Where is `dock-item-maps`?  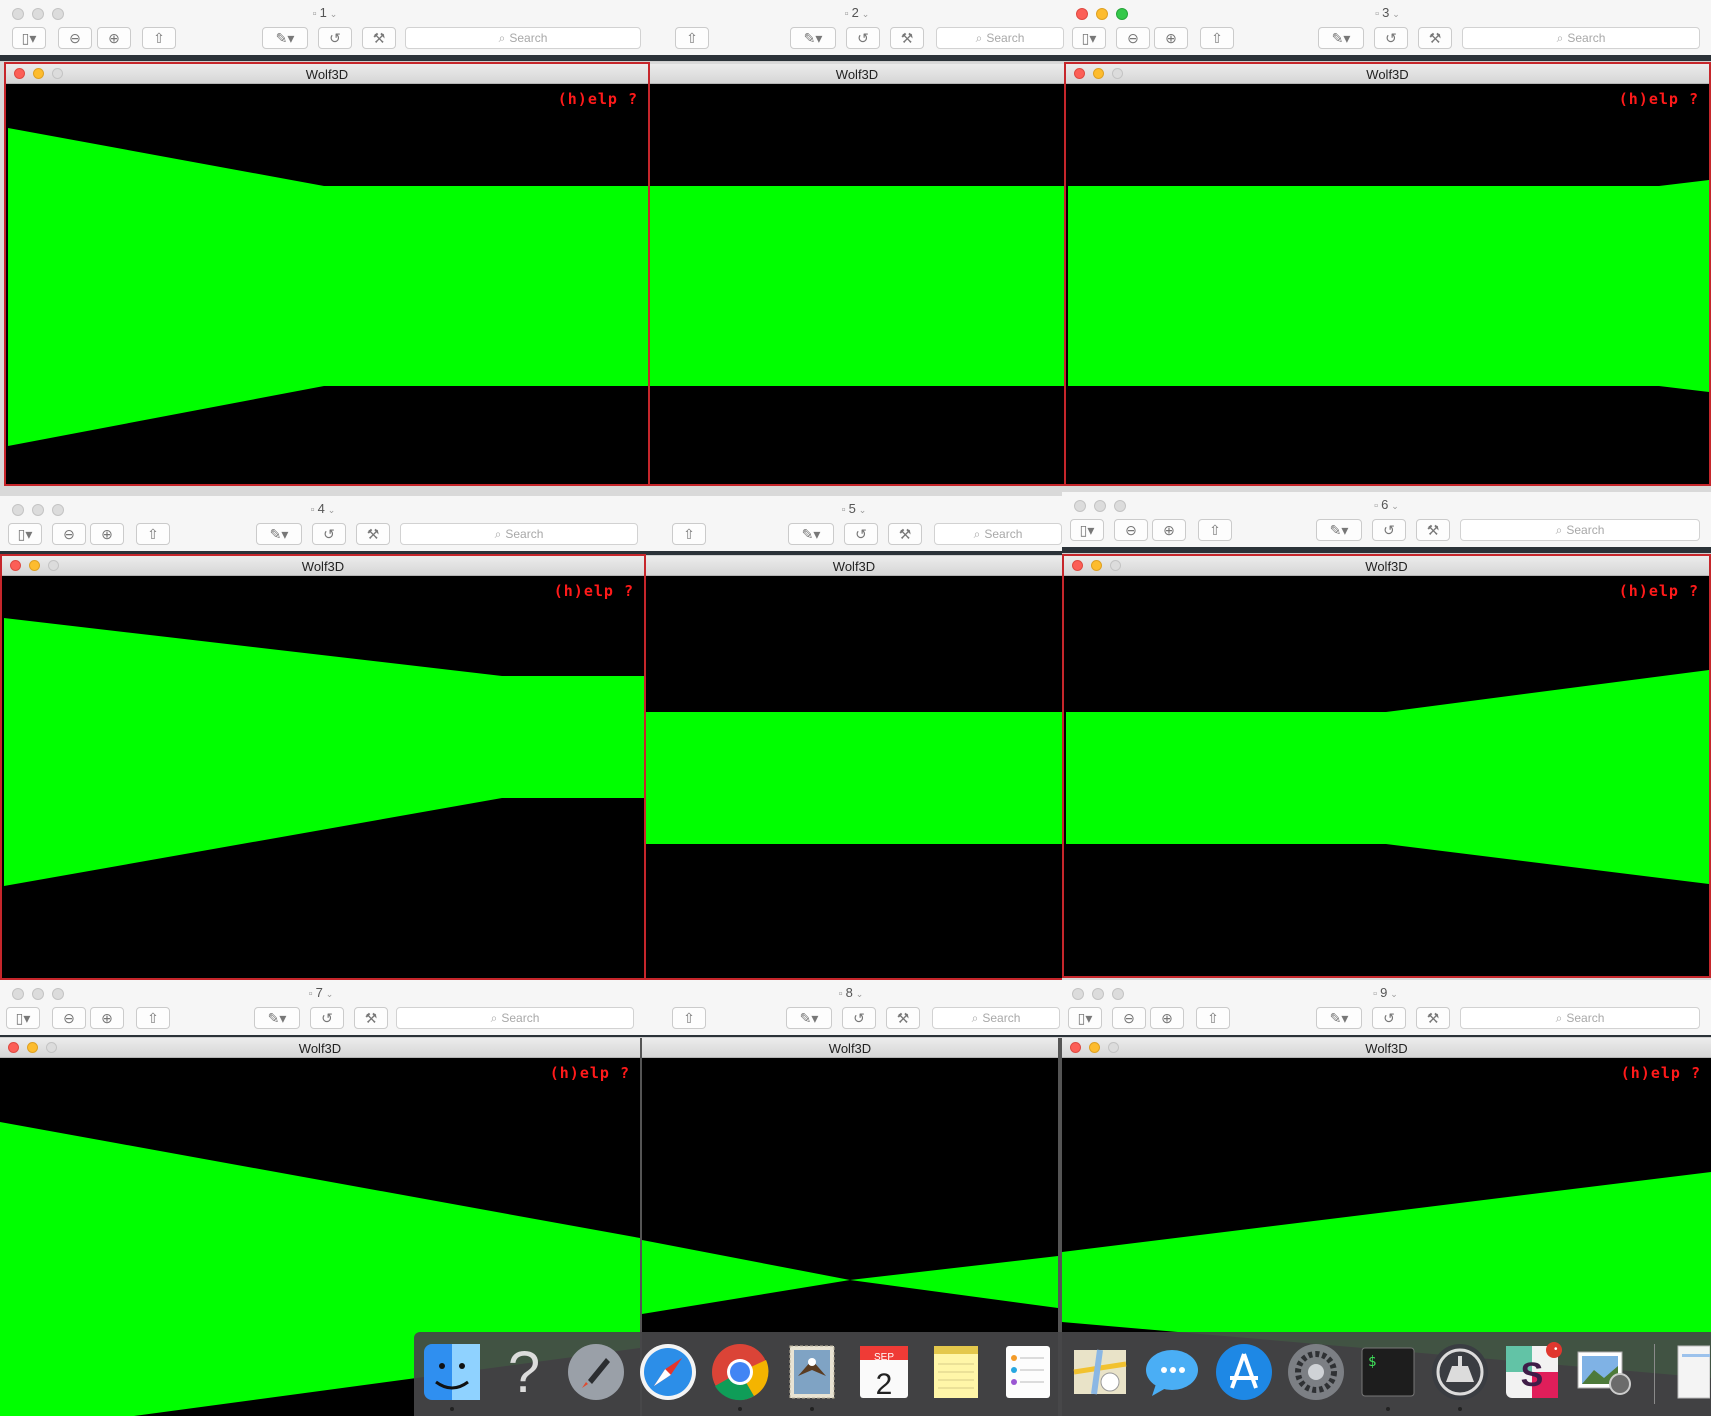 dock-item-maps is located at coordinates (1100, 1372).